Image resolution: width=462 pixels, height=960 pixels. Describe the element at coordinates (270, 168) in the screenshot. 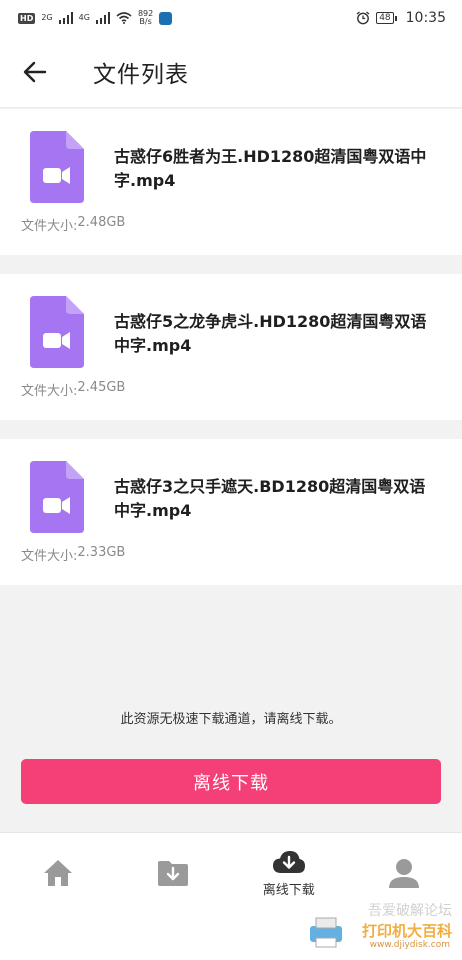

I see `file-name: 古惑仔6胜者为王.HD1280超清国粤双语中字.mp4` at that location.